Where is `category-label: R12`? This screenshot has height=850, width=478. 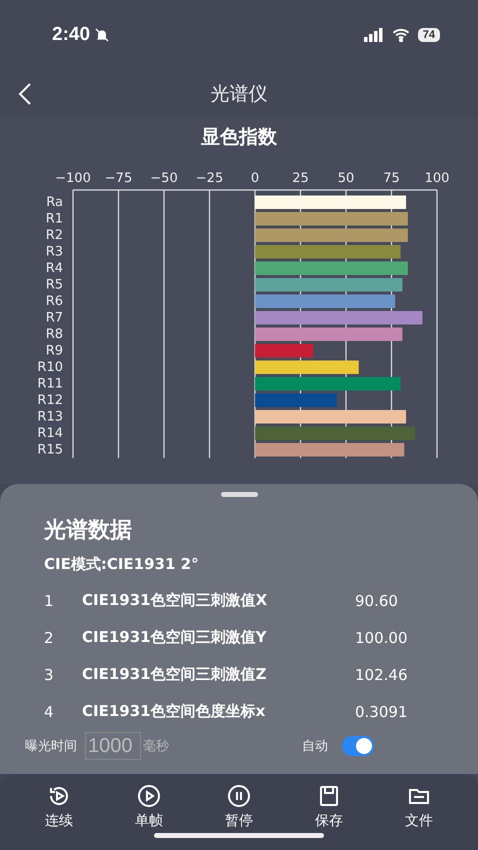
category-label: R12 is located at coordinates (50, 400).